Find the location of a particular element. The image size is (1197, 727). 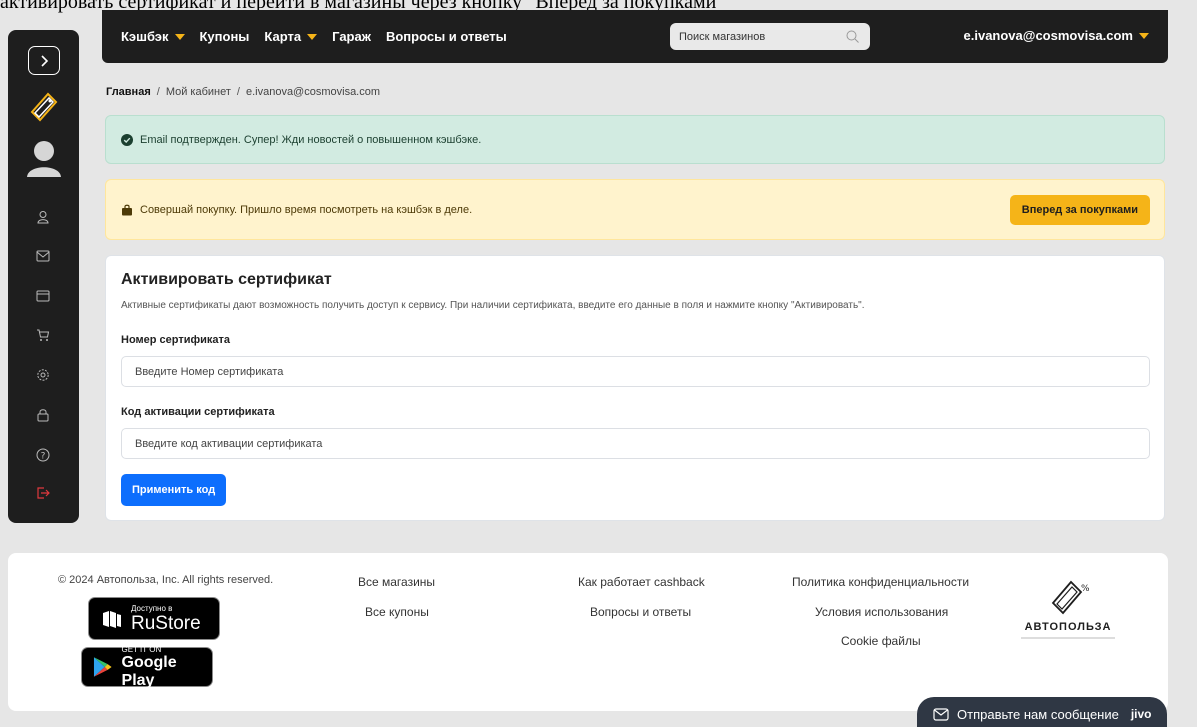

card-title: Активировать сертификат is located at coordinates (226, 279).